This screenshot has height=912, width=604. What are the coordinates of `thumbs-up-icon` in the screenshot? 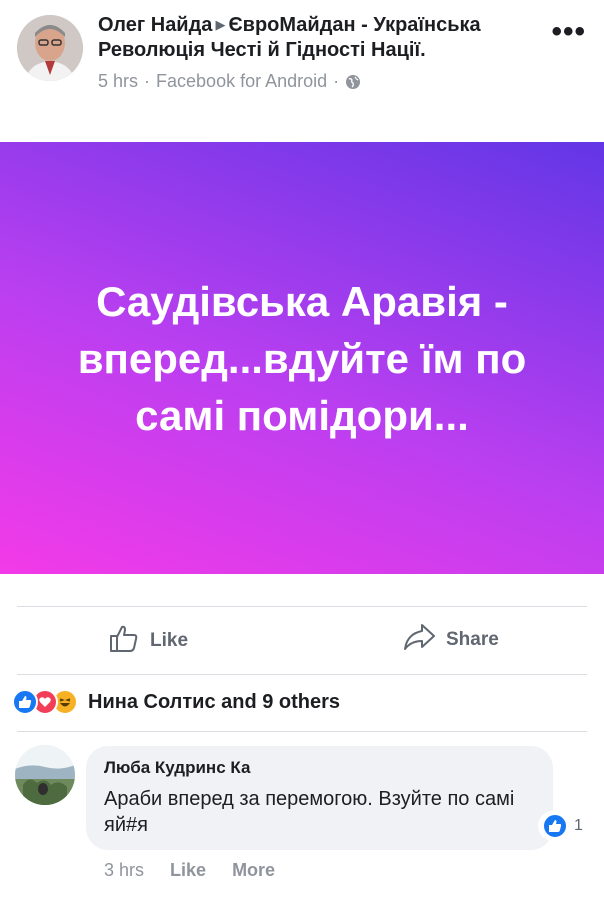 It's located at (124, 641).